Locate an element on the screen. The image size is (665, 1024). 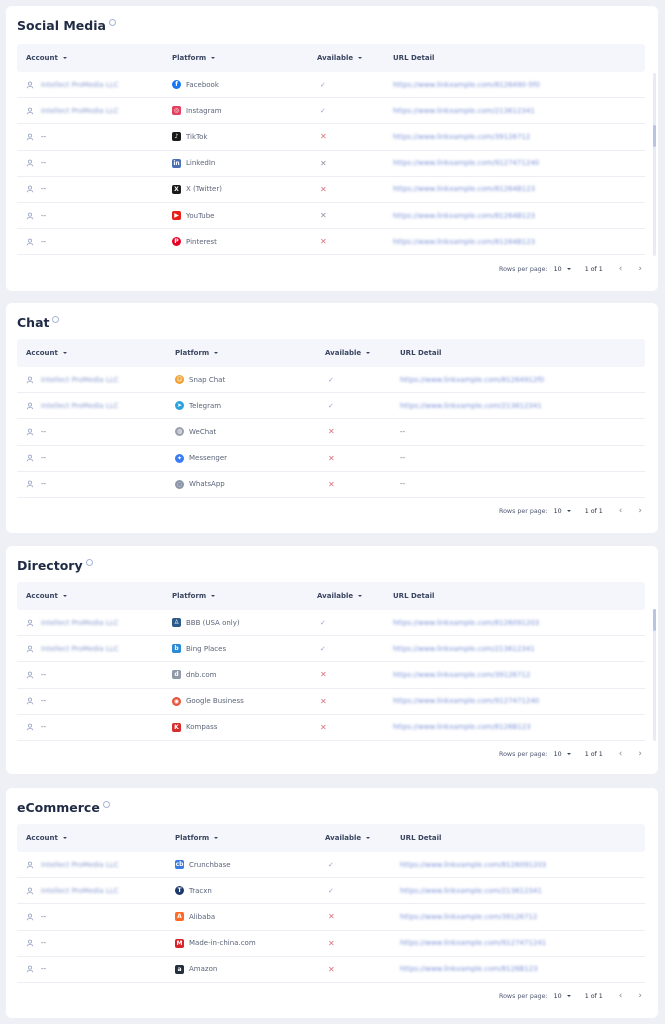
url-link: https://www.linkxample.com/9127471241 is located at coordinates (473, 943).